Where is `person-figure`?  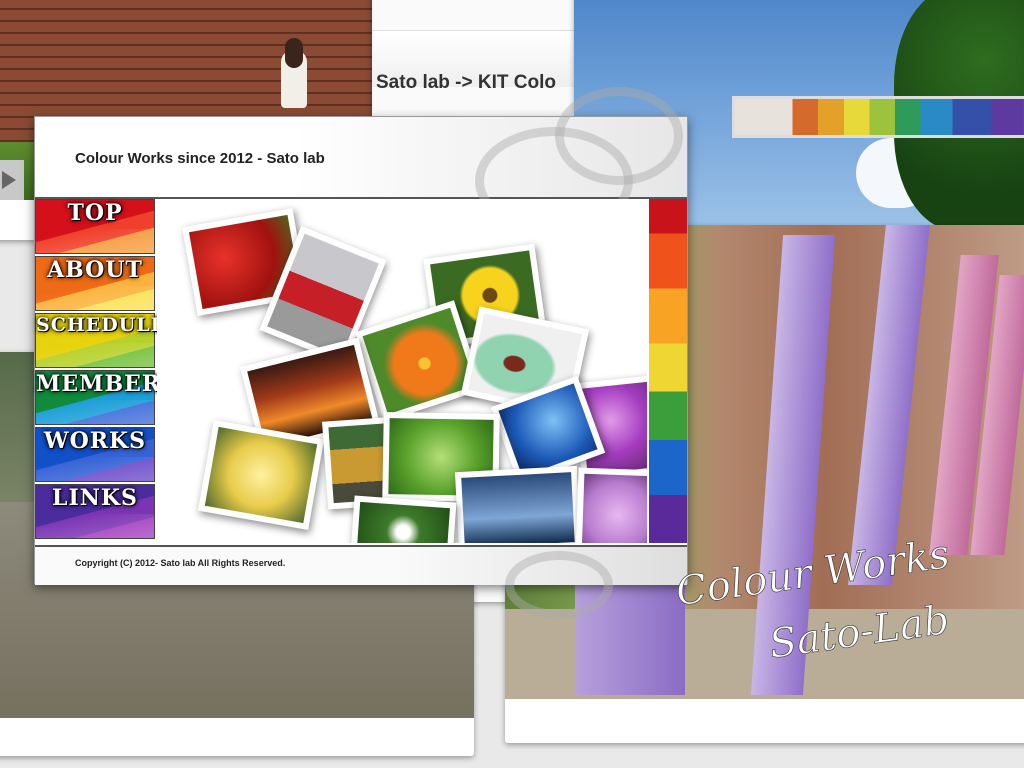
person-figure is located at coordinates (294, 73).